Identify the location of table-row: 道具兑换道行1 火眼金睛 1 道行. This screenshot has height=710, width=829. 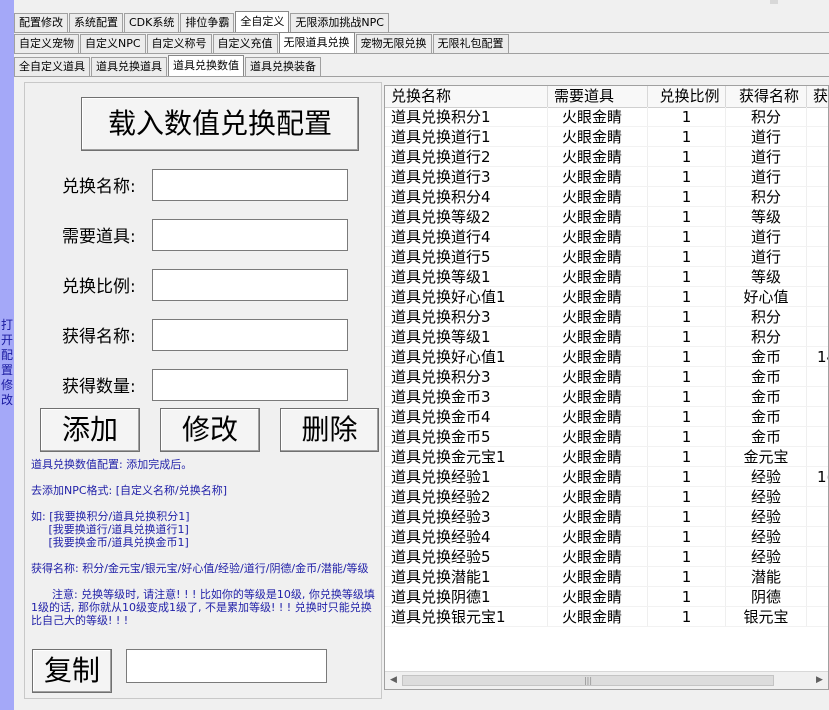
(606, 137).